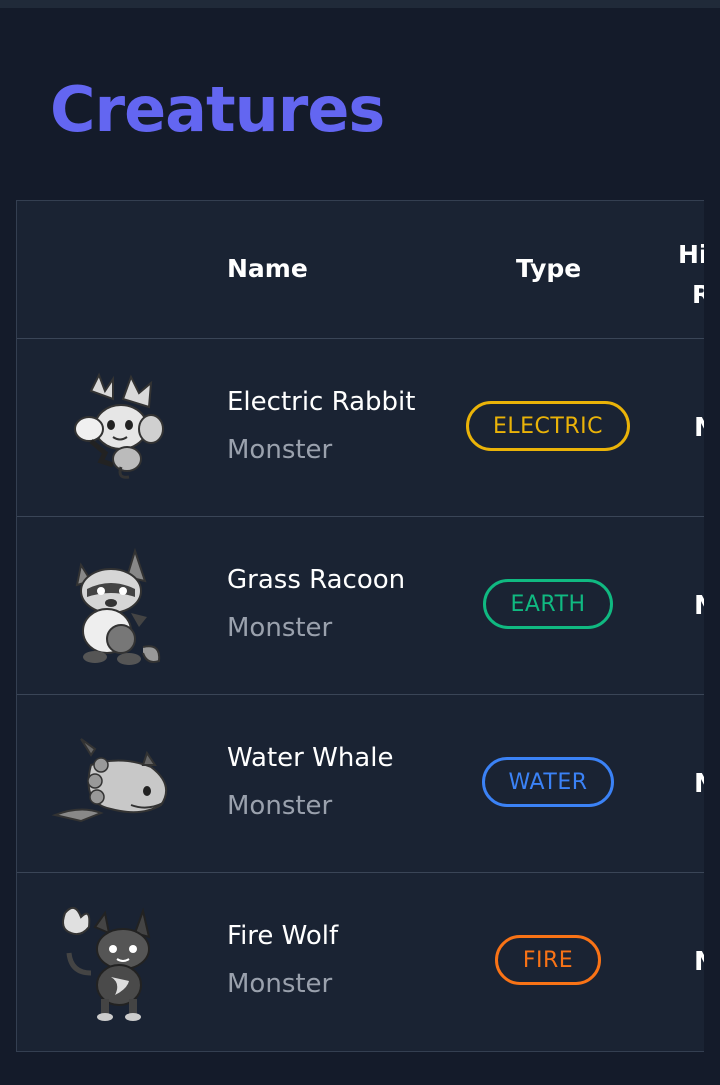  I want to click on column-header-name: Name, so click(267, 268).